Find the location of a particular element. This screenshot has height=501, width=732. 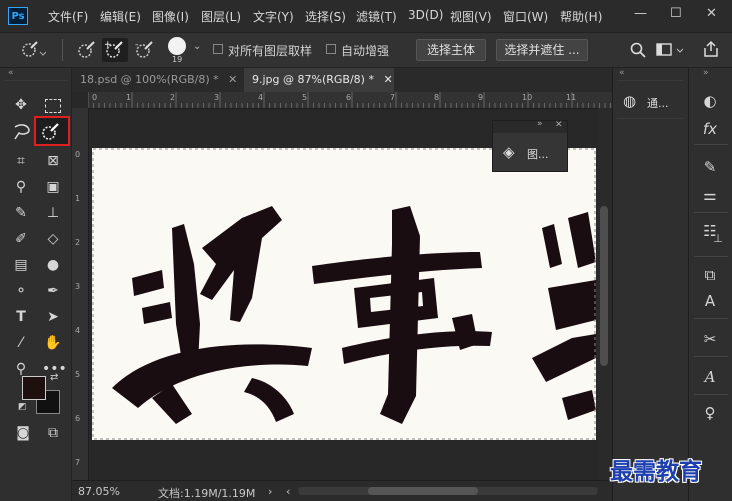

menu-view: 视图(V) is located at coordinates (471, 16).